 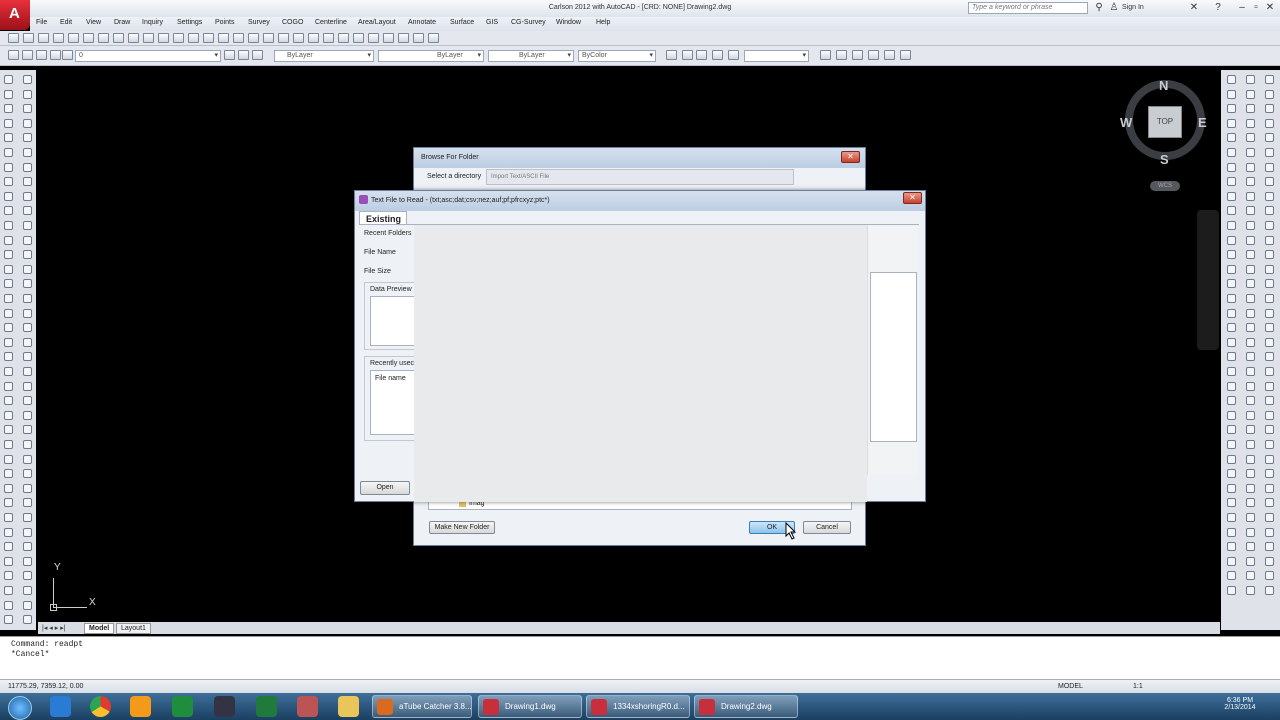 I want to click on task-drawing2: Drawing2.dwg, so click(x=746, y=706).